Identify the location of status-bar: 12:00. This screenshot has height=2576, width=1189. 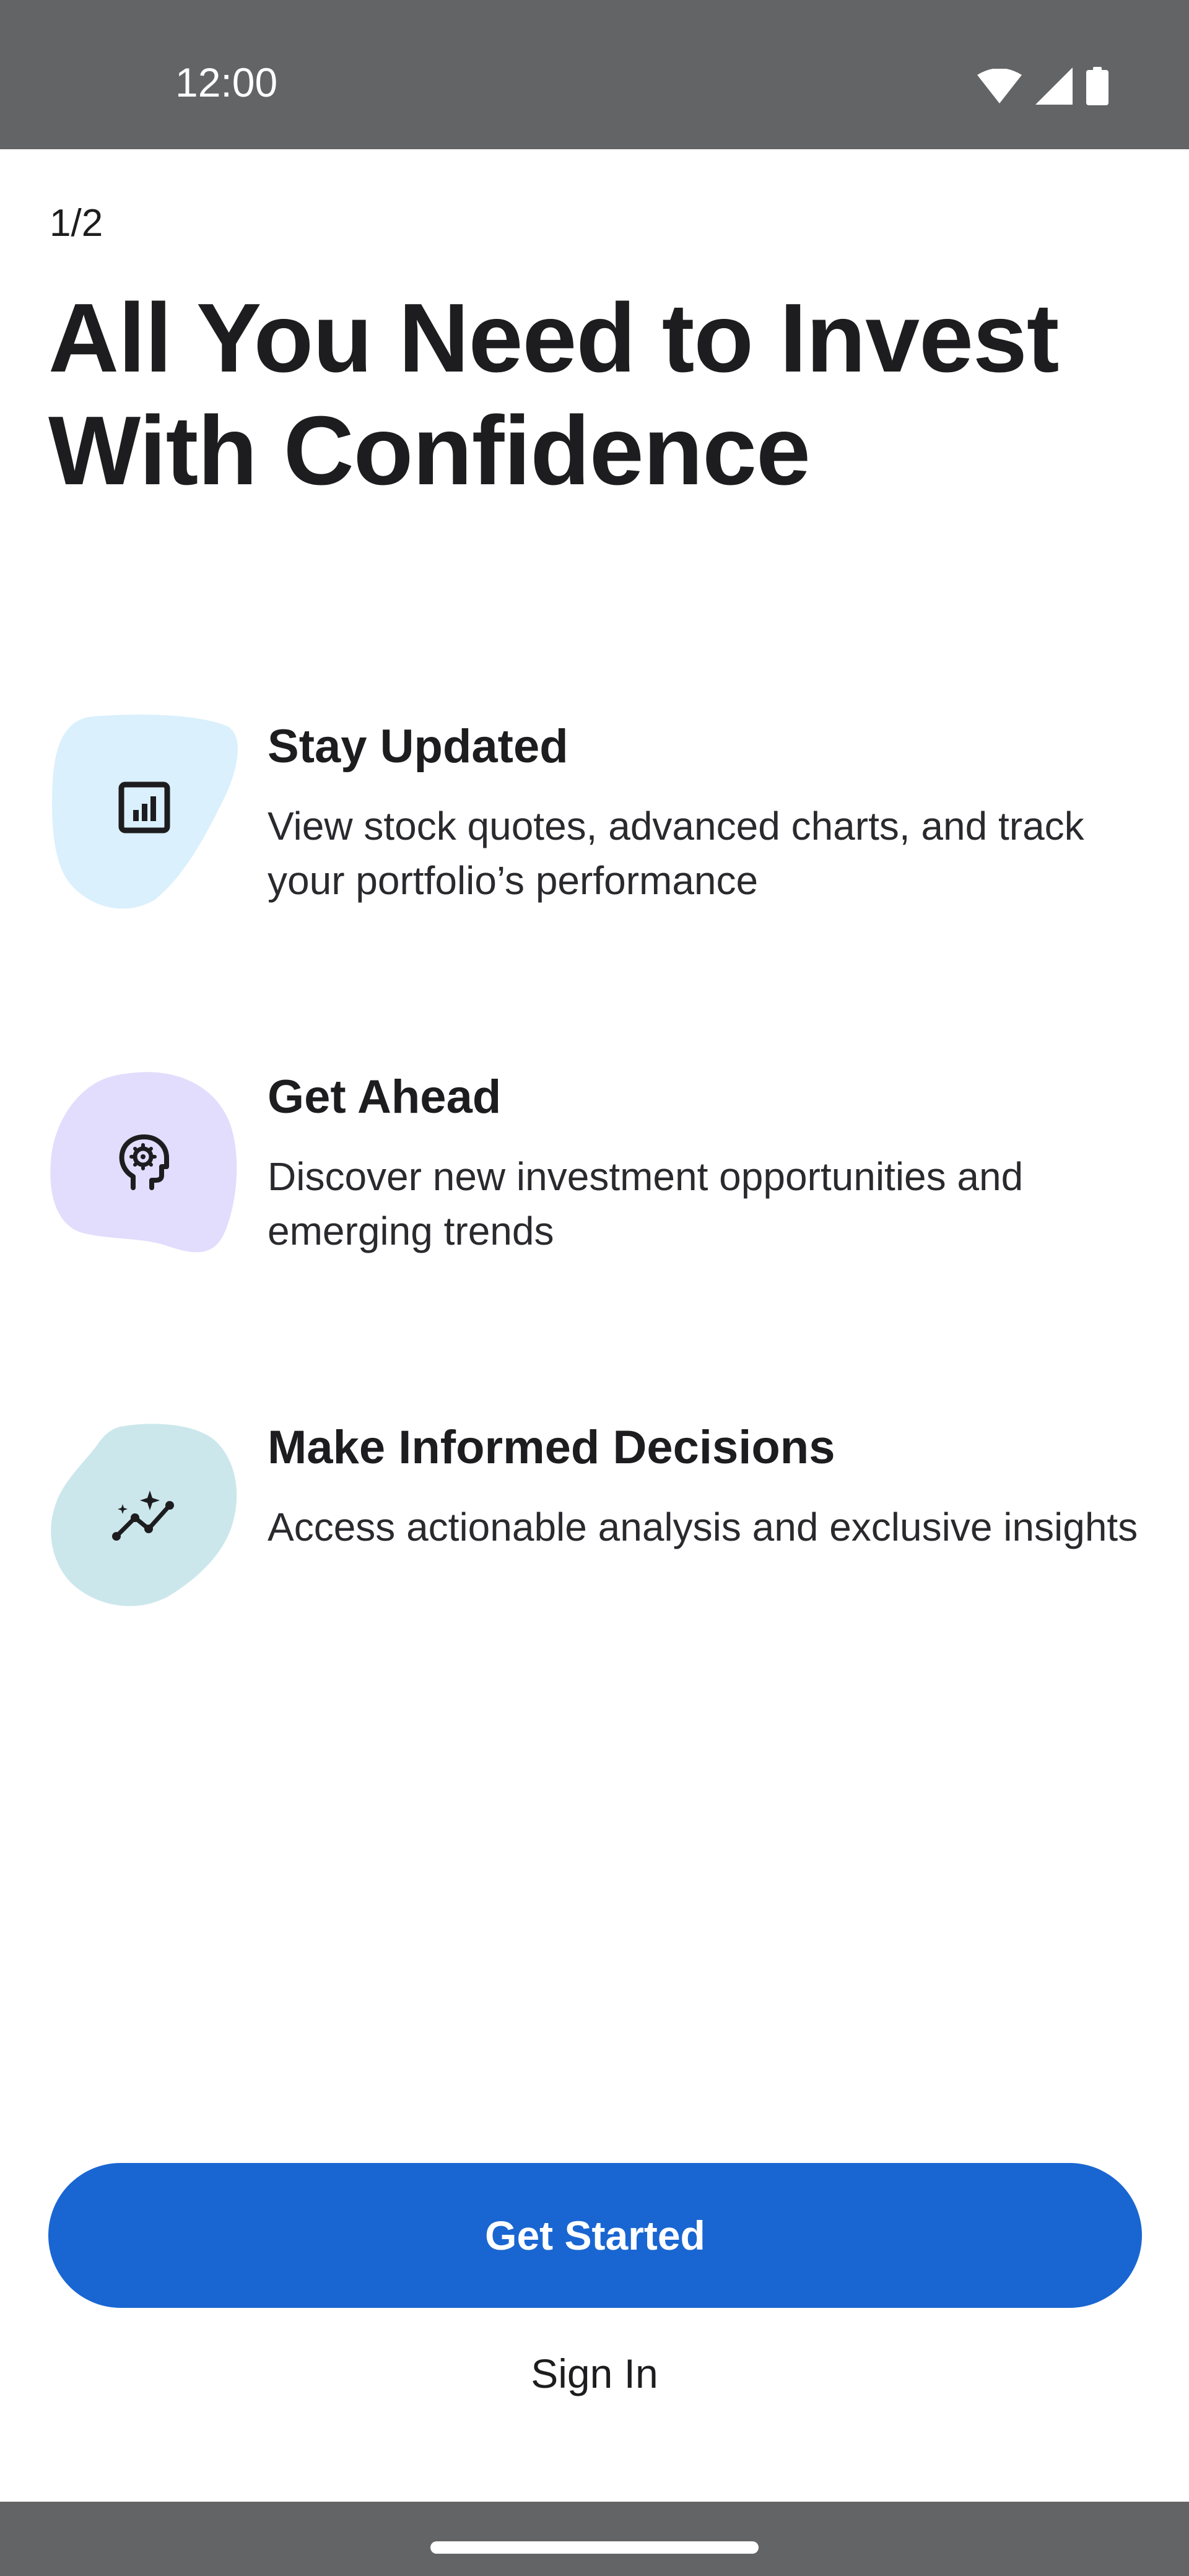
(594, 74).